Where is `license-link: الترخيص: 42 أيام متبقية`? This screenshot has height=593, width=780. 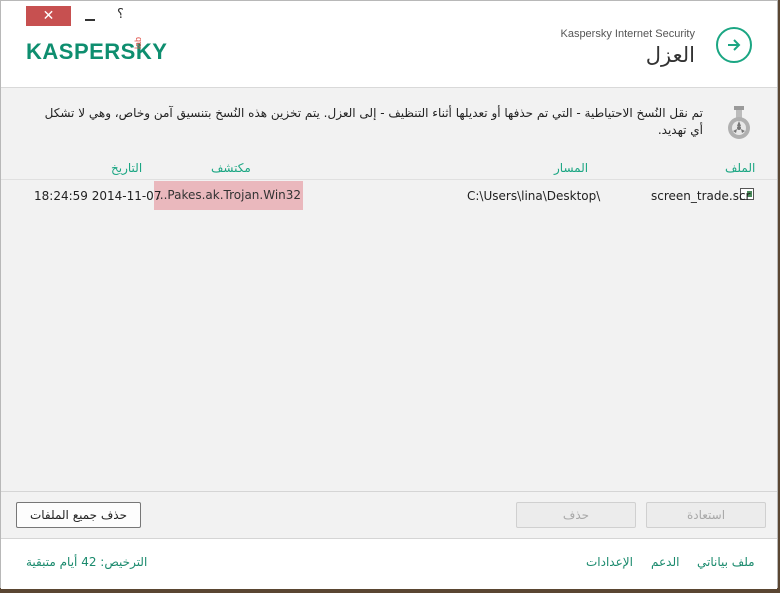 license-link: الترخيص: 42 أيام متبقية is located at coordinates (86, 562).